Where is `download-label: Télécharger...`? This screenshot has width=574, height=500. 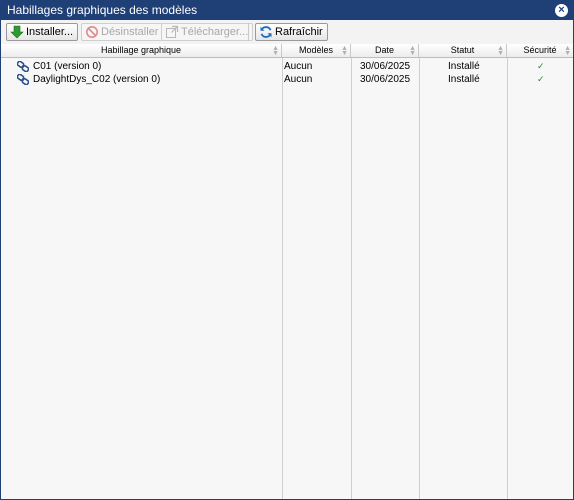 download-label: Télécharger... is located at coordinates (215, 32).